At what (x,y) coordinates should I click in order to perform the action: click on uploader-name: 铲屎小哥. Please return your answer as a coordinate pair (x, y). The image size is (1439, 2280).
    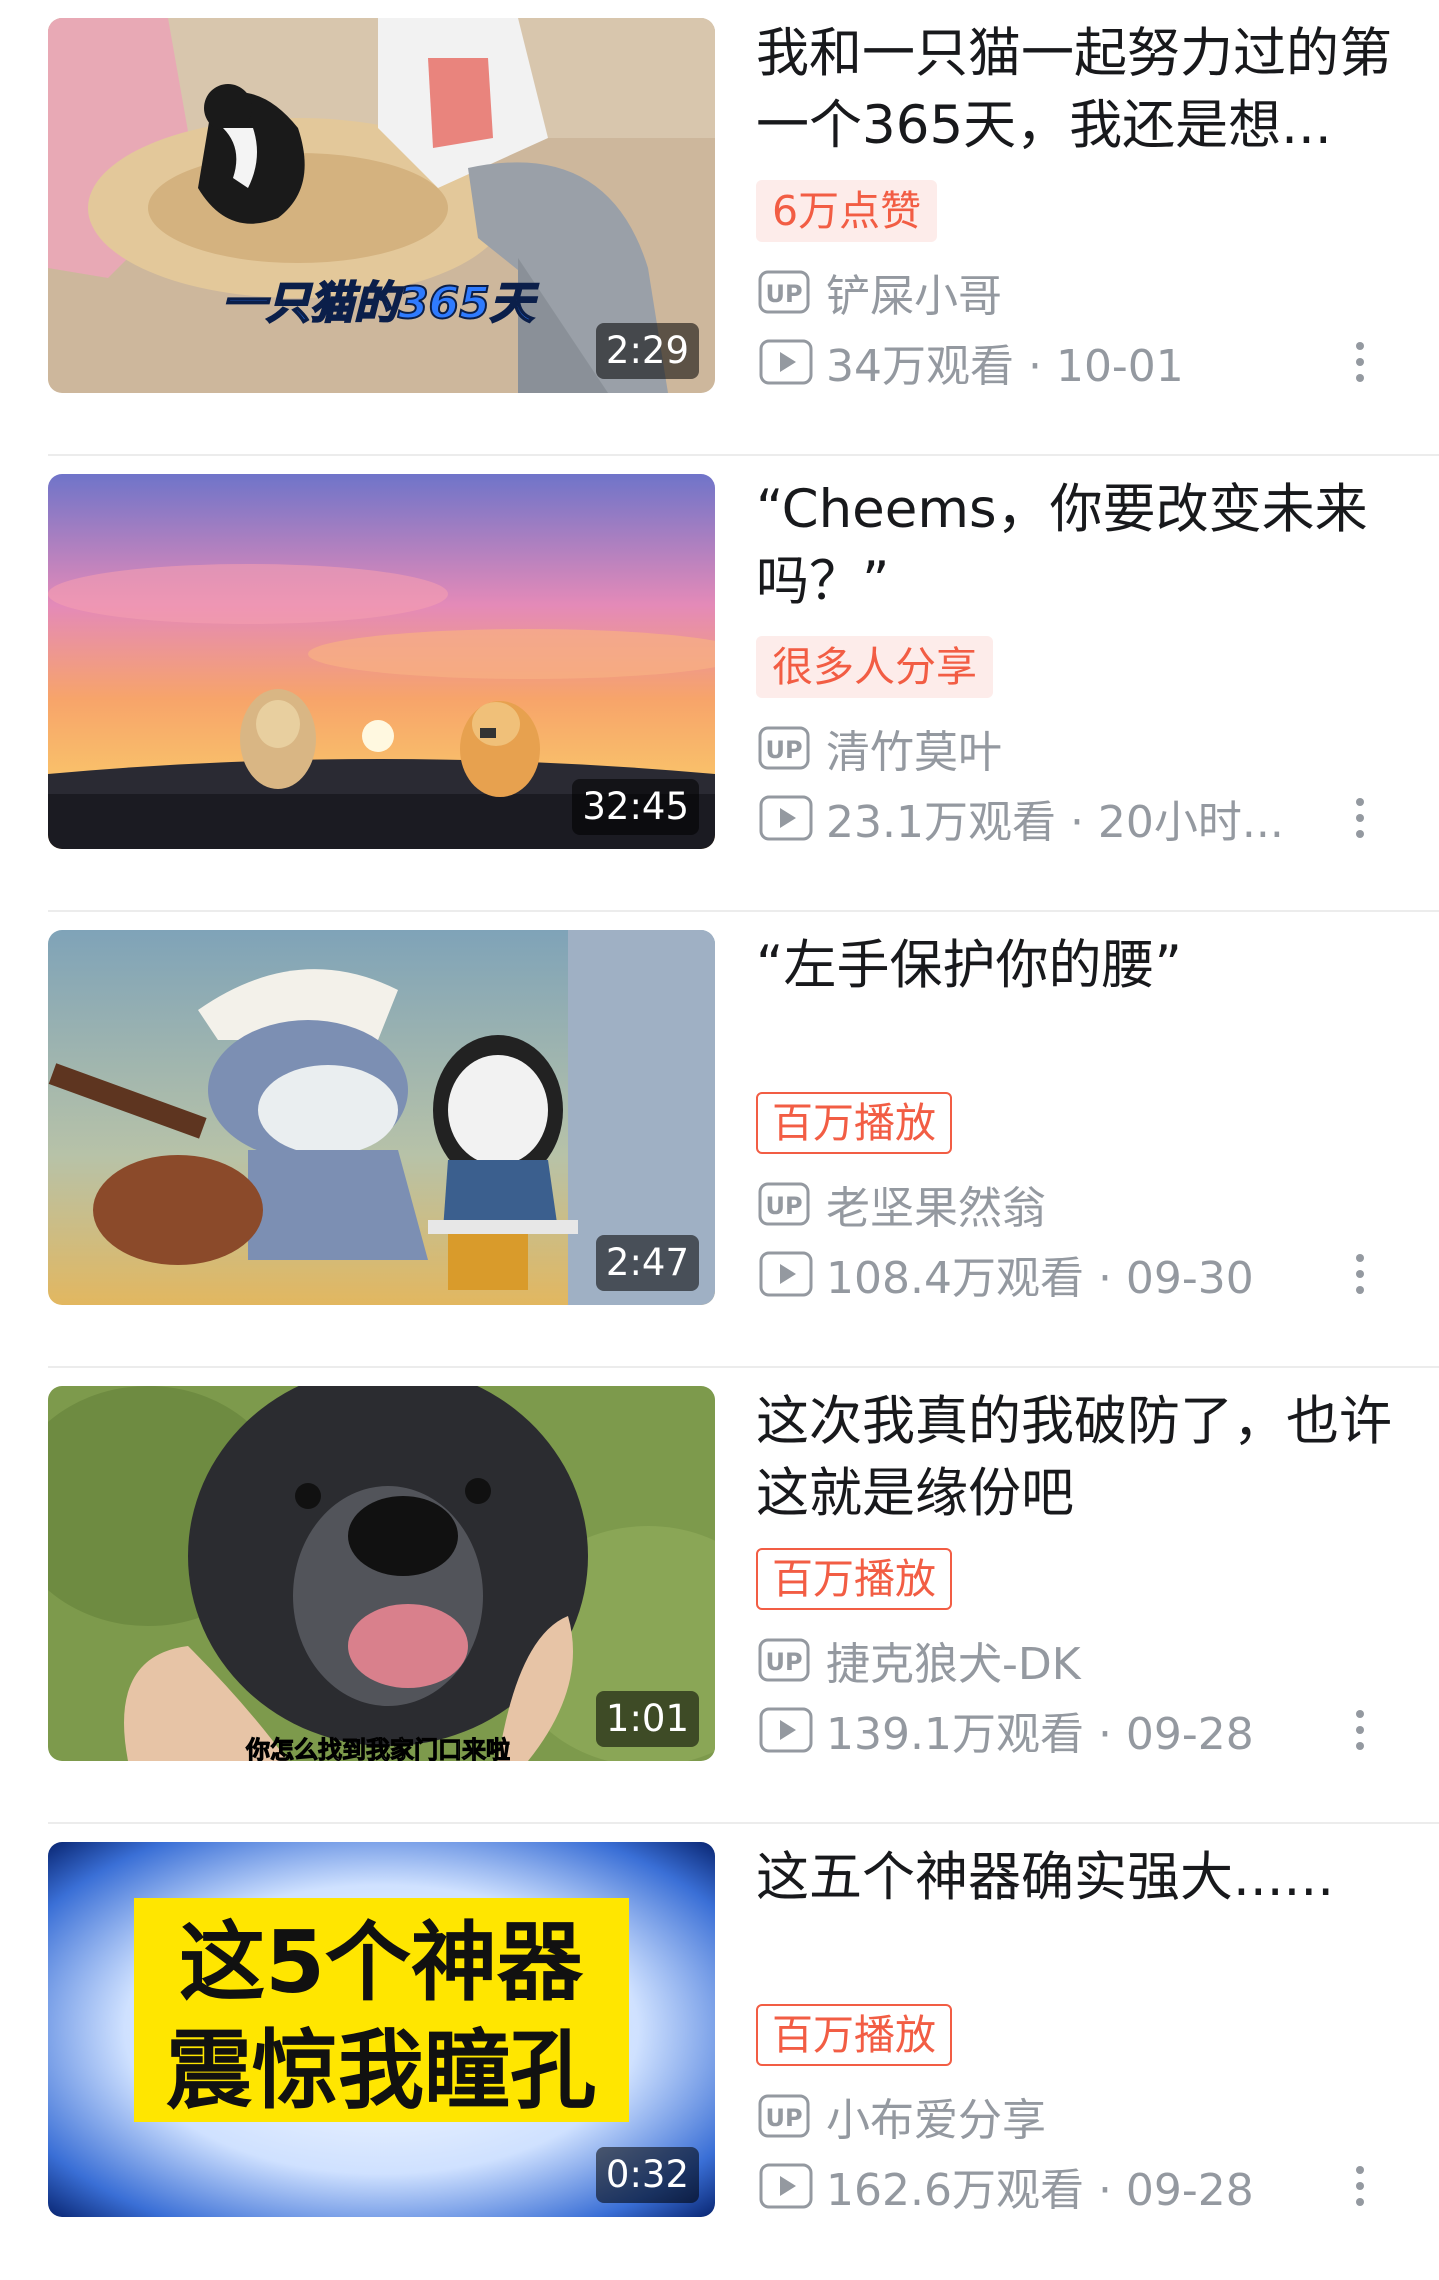
    Looking at the image, I should click on (914, 296).